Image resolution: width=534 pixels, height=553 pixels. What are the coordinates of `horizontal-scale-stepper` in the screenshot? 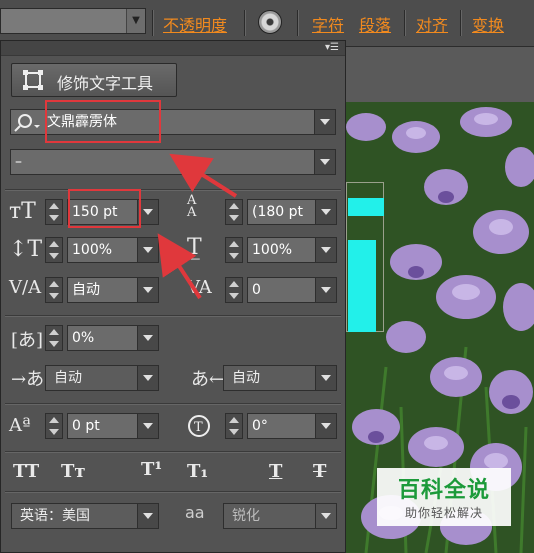 It's located at (234, 250).